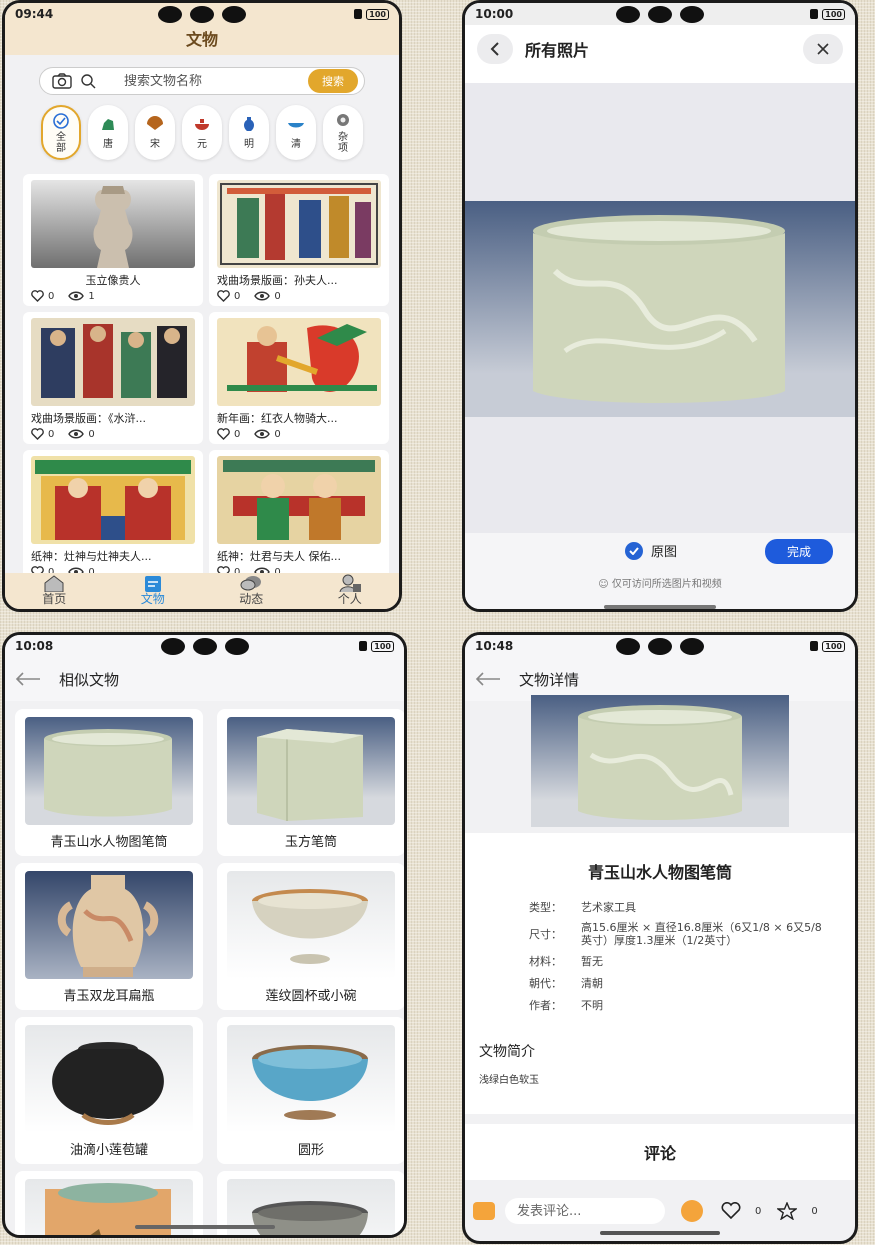 This screenshot has height=1245, width=875. What do you see at coordinates (798, 551) in the screenshot?
I see `done-button: 完成` at bounding box center [798, 551].